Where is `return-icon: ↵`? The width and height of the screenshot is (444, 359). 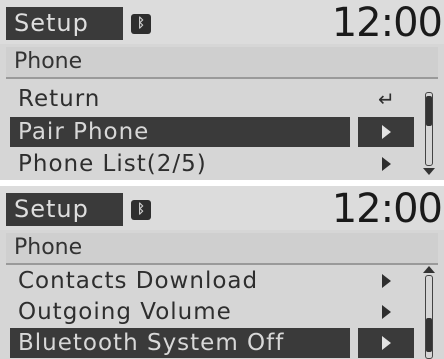
return-icon: ↵ is located at coordinates (386, 99).